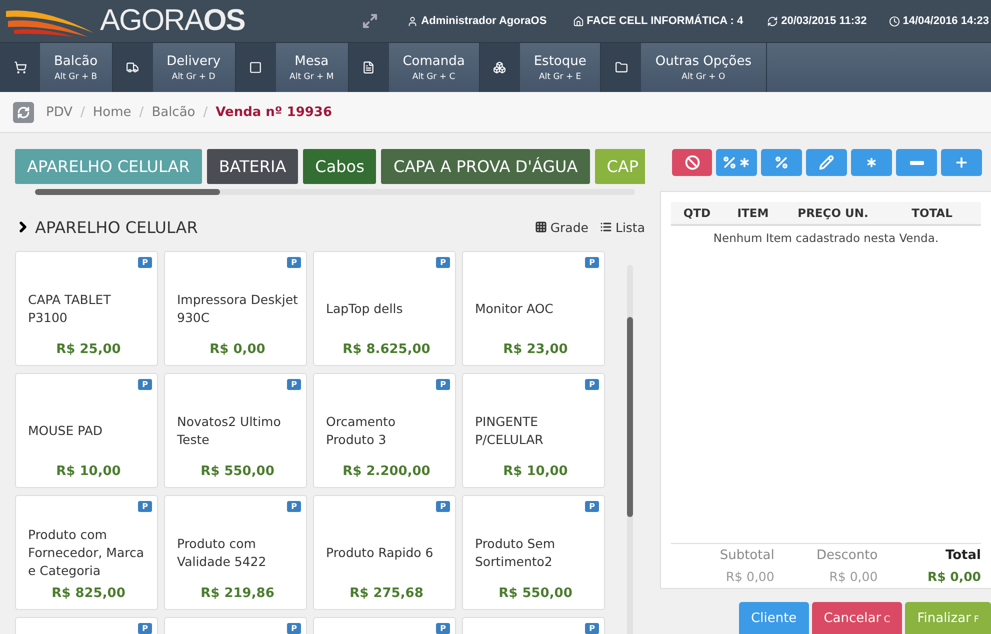  What do you see at coordinates (833, 213) in the screenshot?
I see `column-header: PREÇO UN.` at bounding box center [833, 213].